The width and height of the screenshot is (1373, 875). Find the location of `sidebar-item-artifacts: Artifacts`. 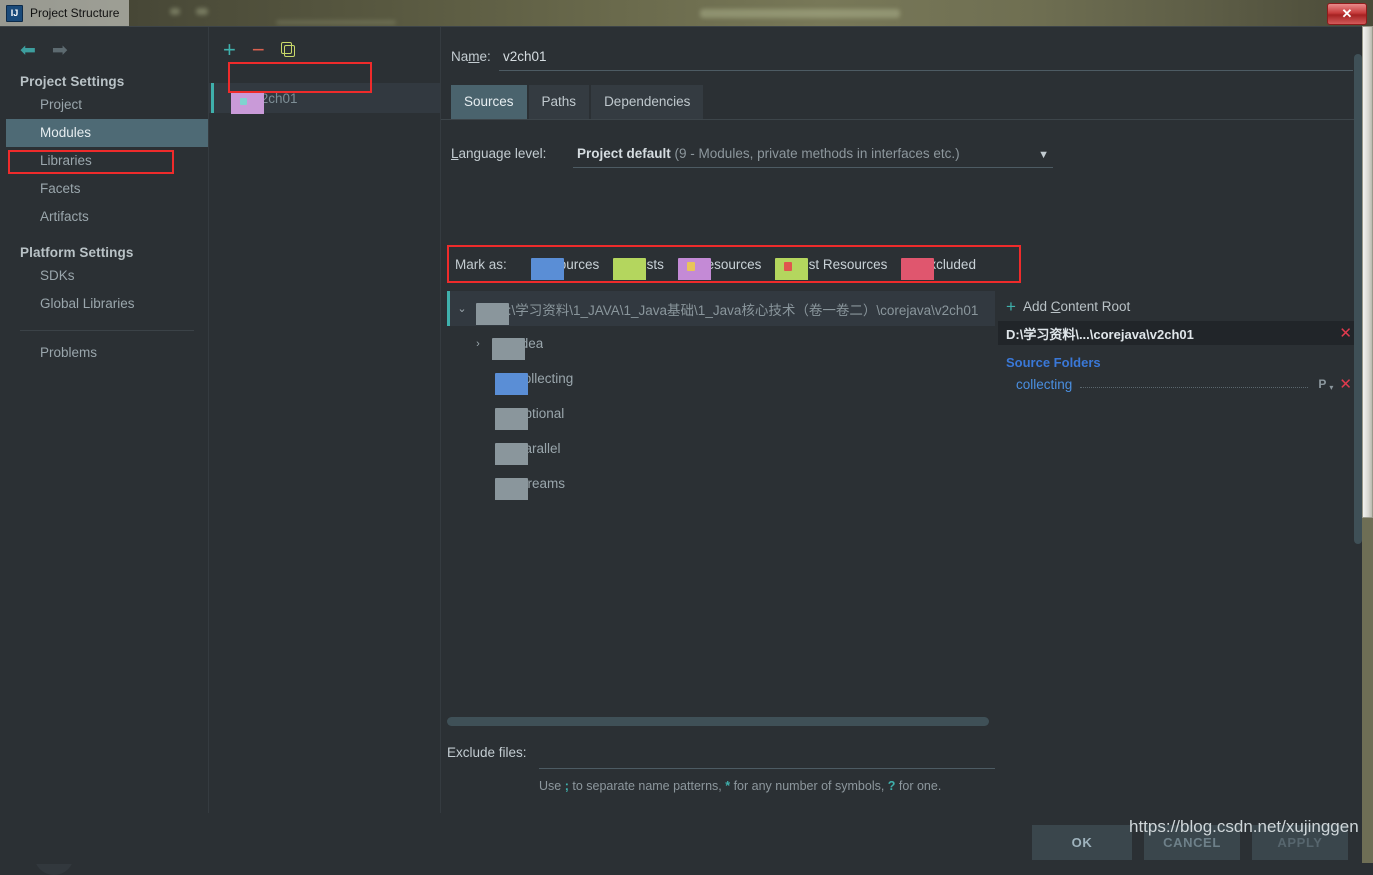

sidebar-item-artifacts: Artifacts is located at coordinates (107, 217).